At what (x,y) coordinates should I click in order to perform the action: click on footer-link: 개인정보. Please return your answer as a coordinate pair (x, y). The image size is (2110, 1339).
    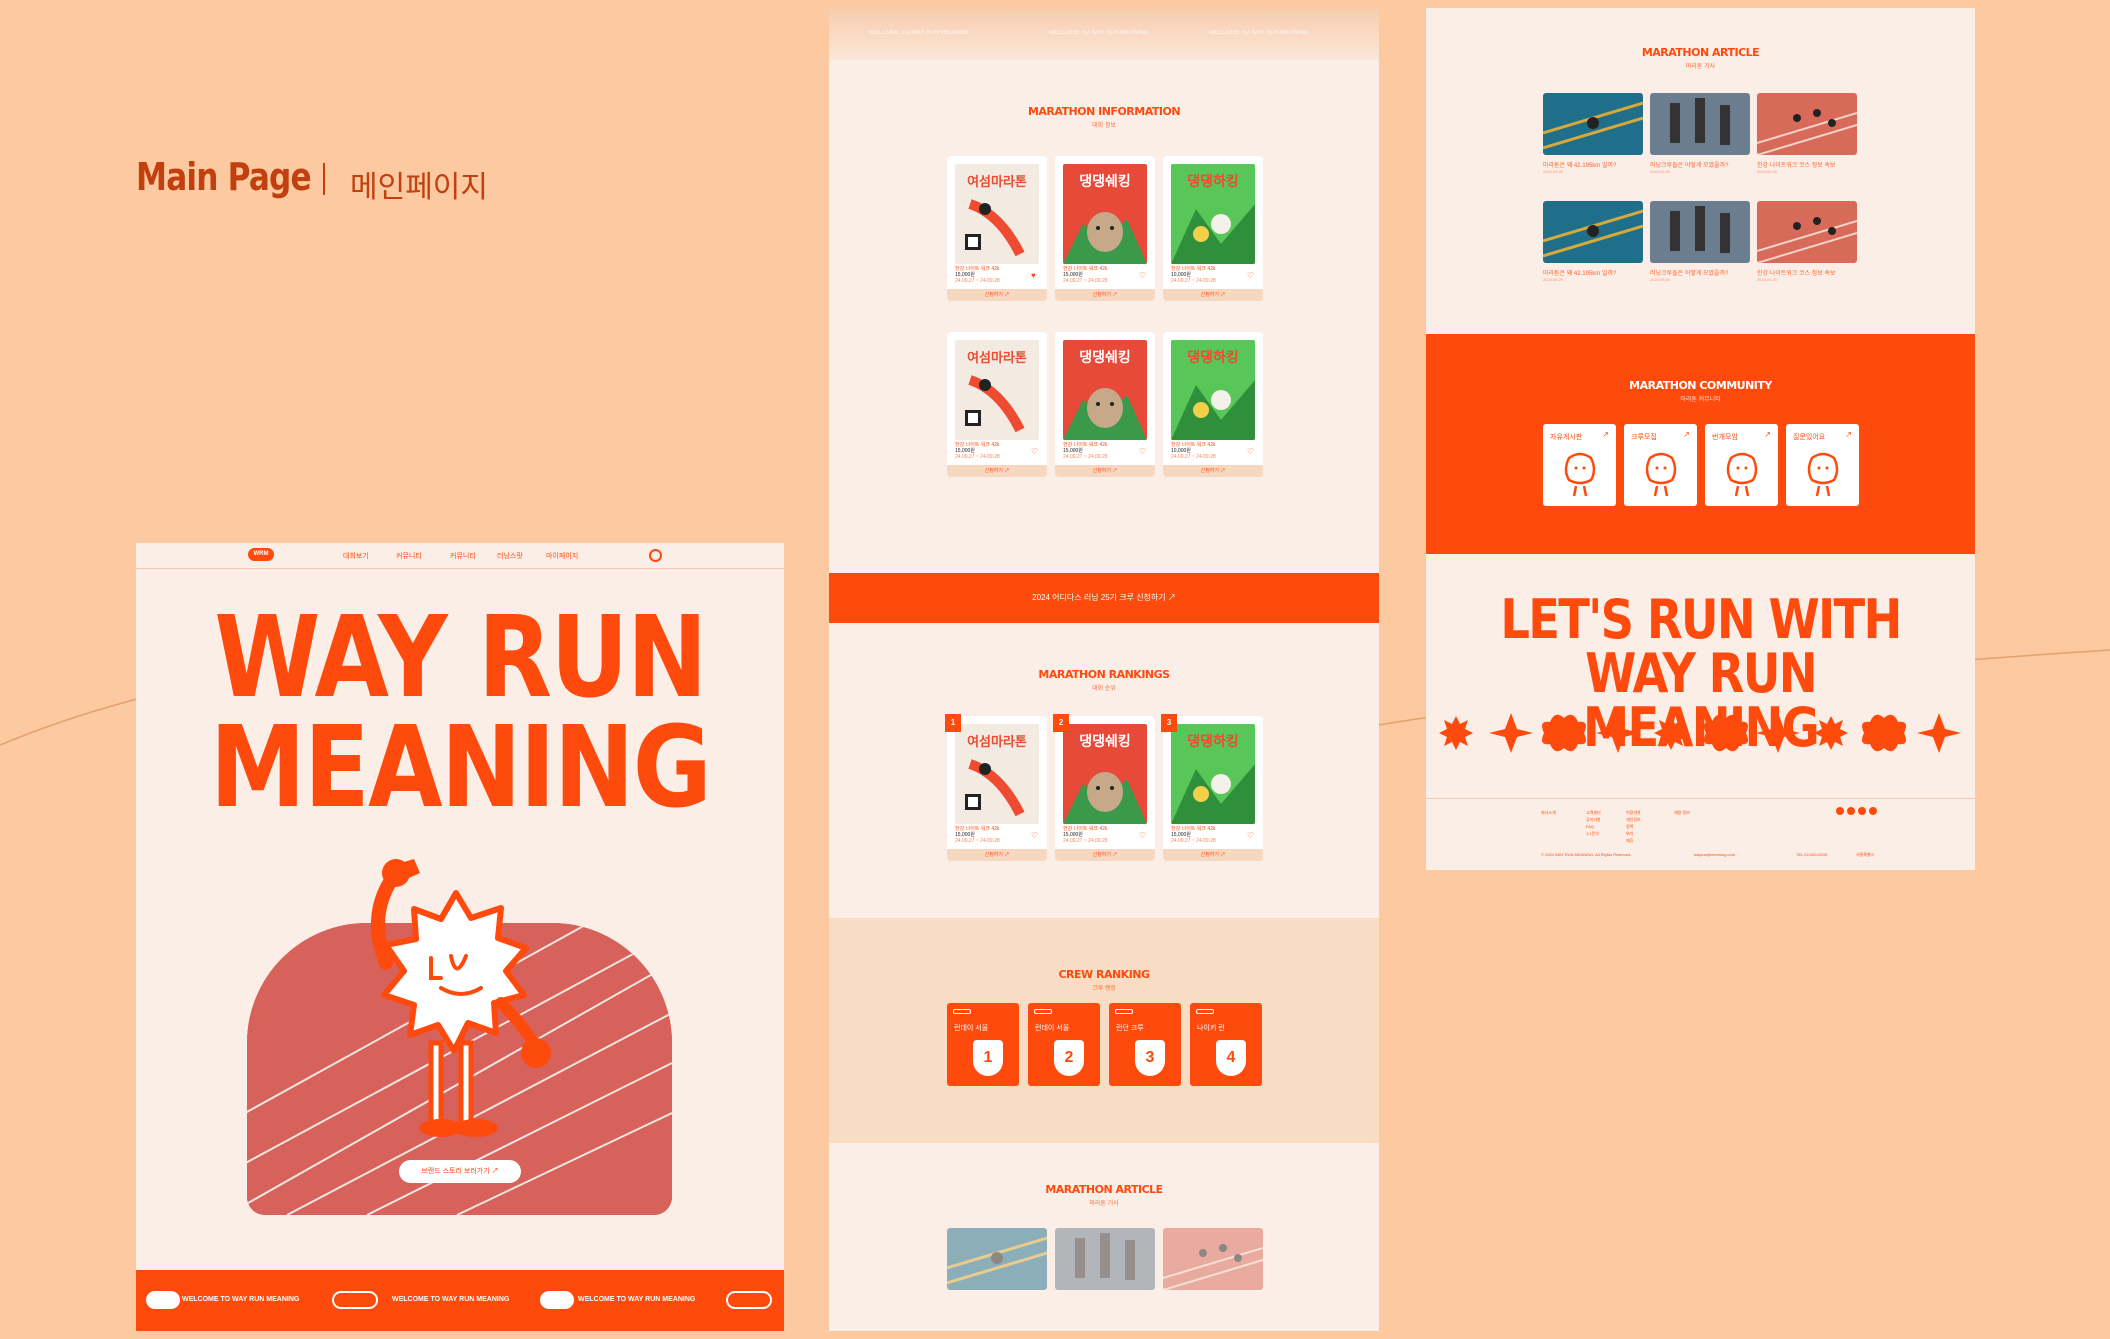
    Looking at the image, I should click on (1633, 819).